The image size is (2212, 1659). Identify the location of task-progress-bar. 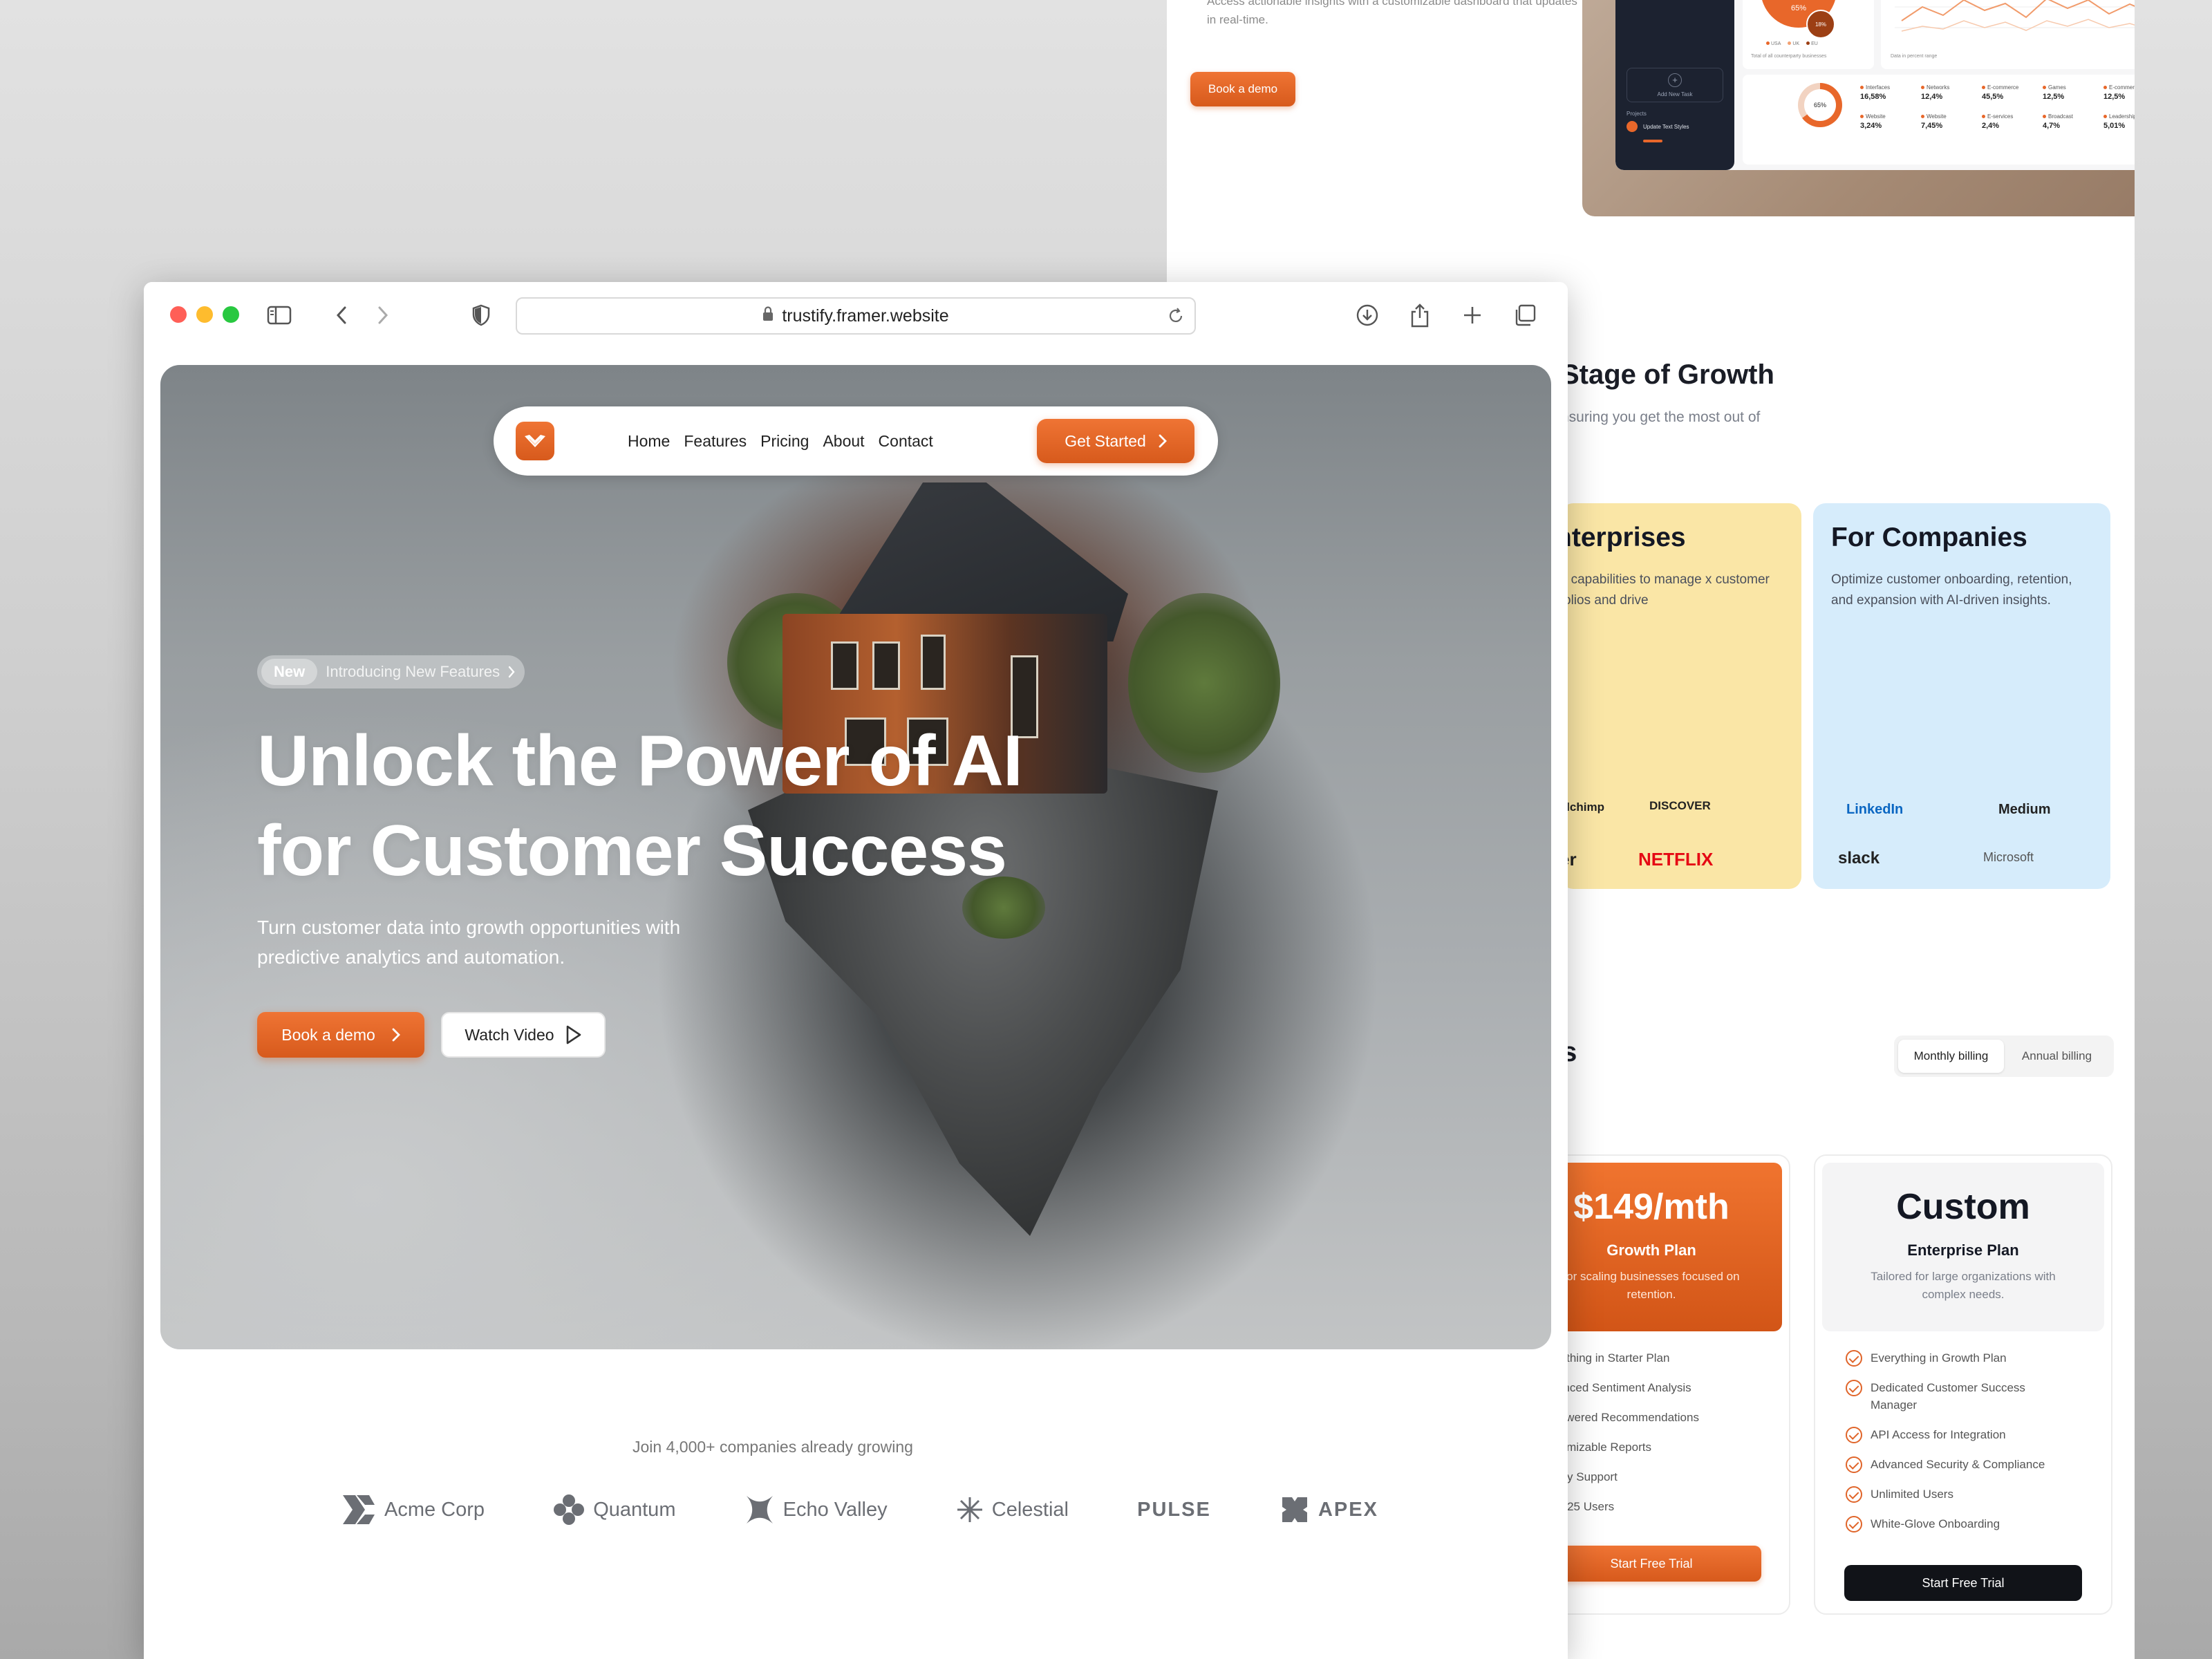
(1652, 141).